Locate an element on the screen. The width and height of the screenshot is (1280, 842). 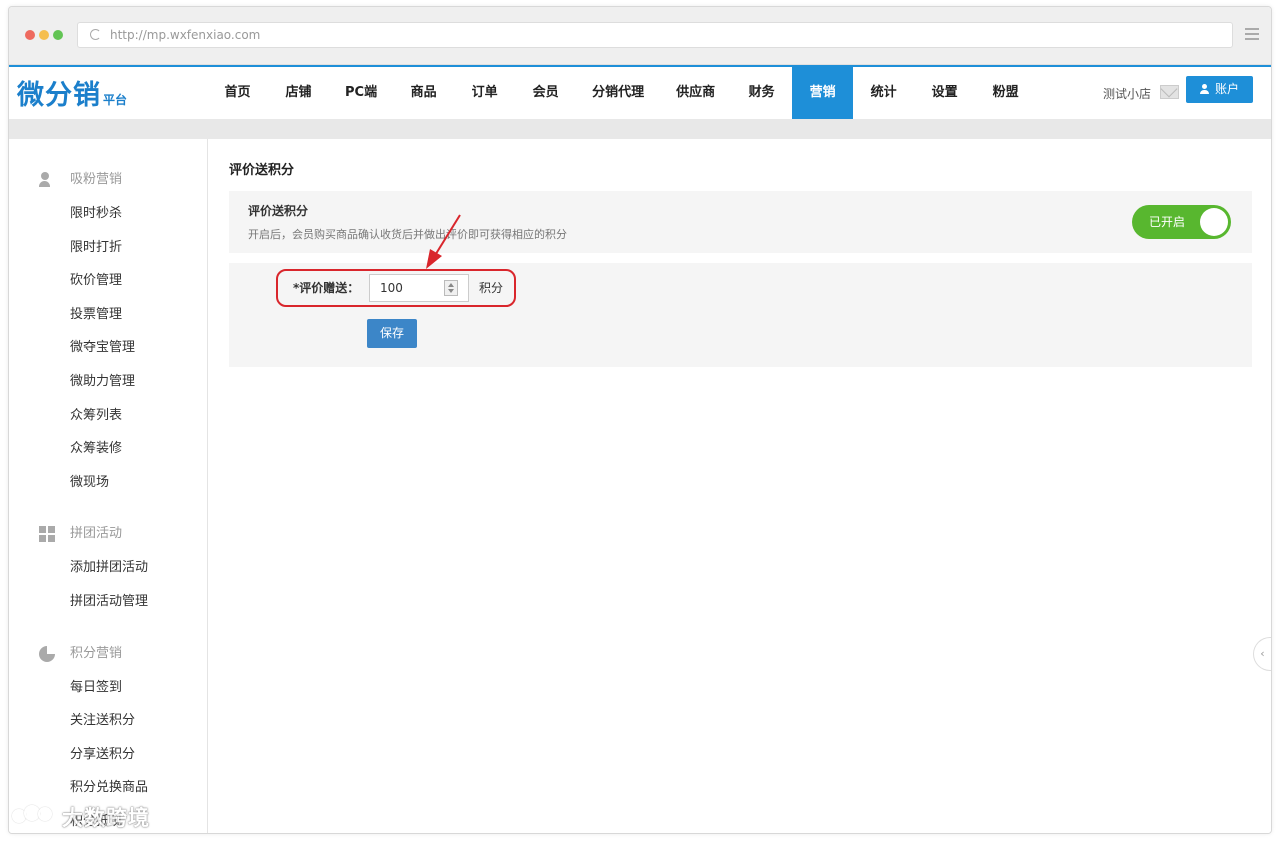
highlighted-field-row: *评价赠送： 100 积分 is located at coordinates (396, 288).